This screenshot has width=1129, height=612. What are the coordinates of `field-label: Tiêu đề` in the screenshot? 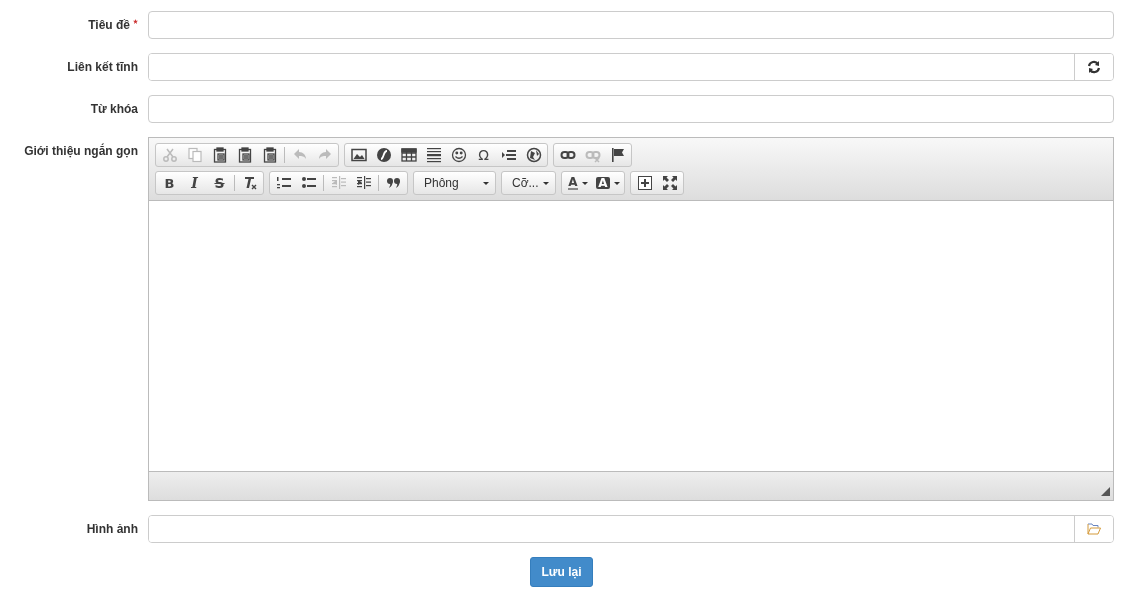 It's located at (109, 25).